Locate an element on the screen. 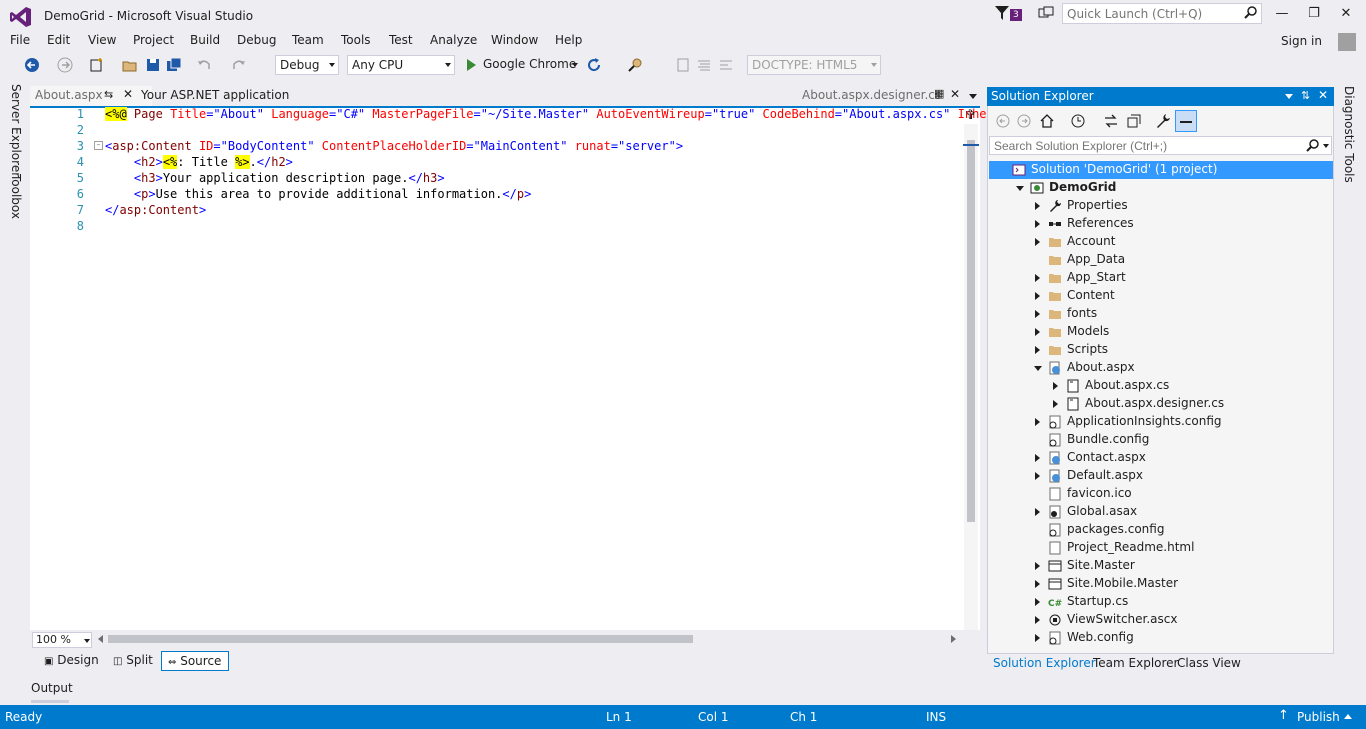 The height and width of the screenshot is (729, 1366). solution-platform-combo: Any CPU is located at coordinates (401, 65).